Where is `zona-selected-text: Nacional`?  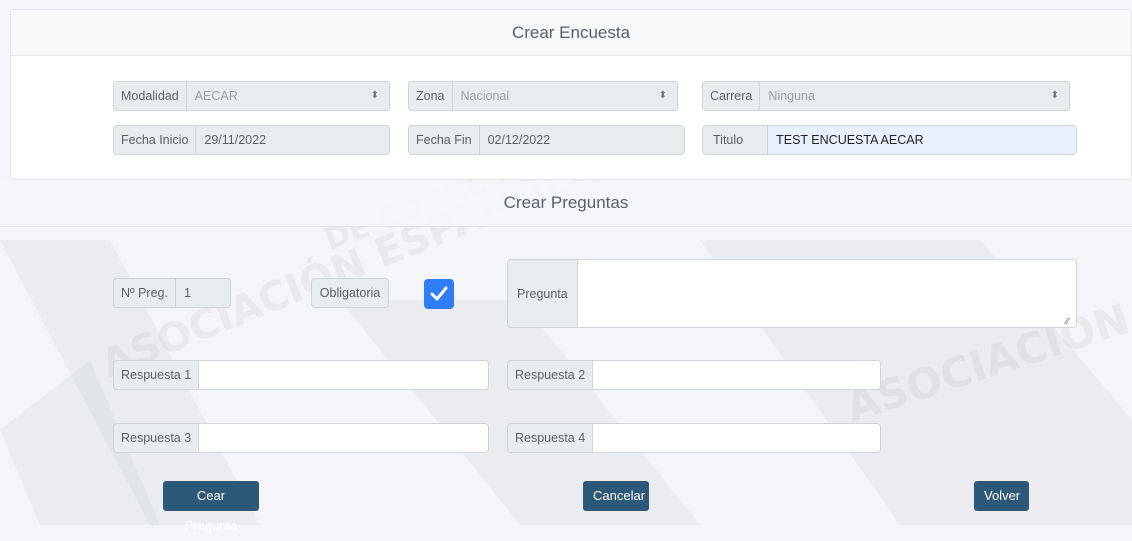
zona-selected-text: Nacional is located at coordinates (485, 96).